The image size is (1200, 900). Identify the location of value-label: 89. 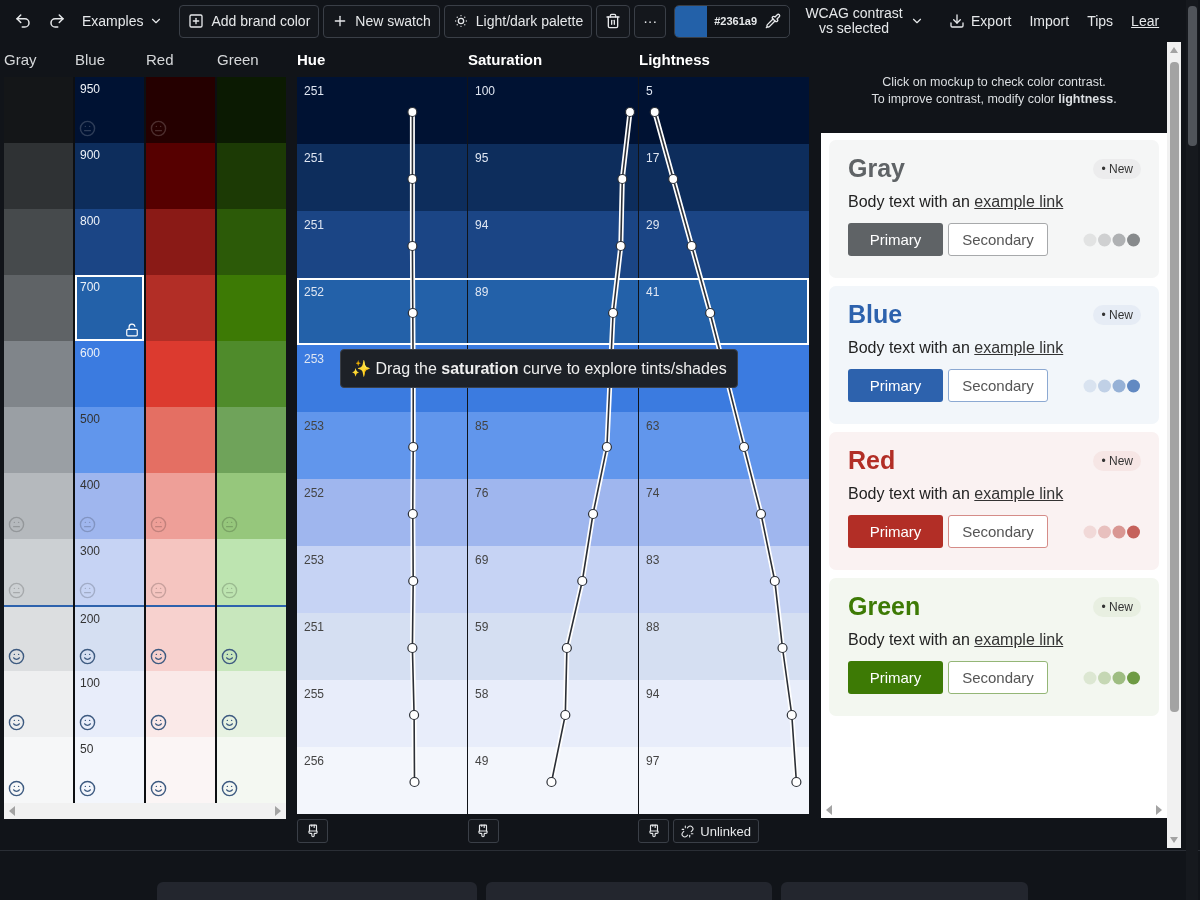
(482, 292).